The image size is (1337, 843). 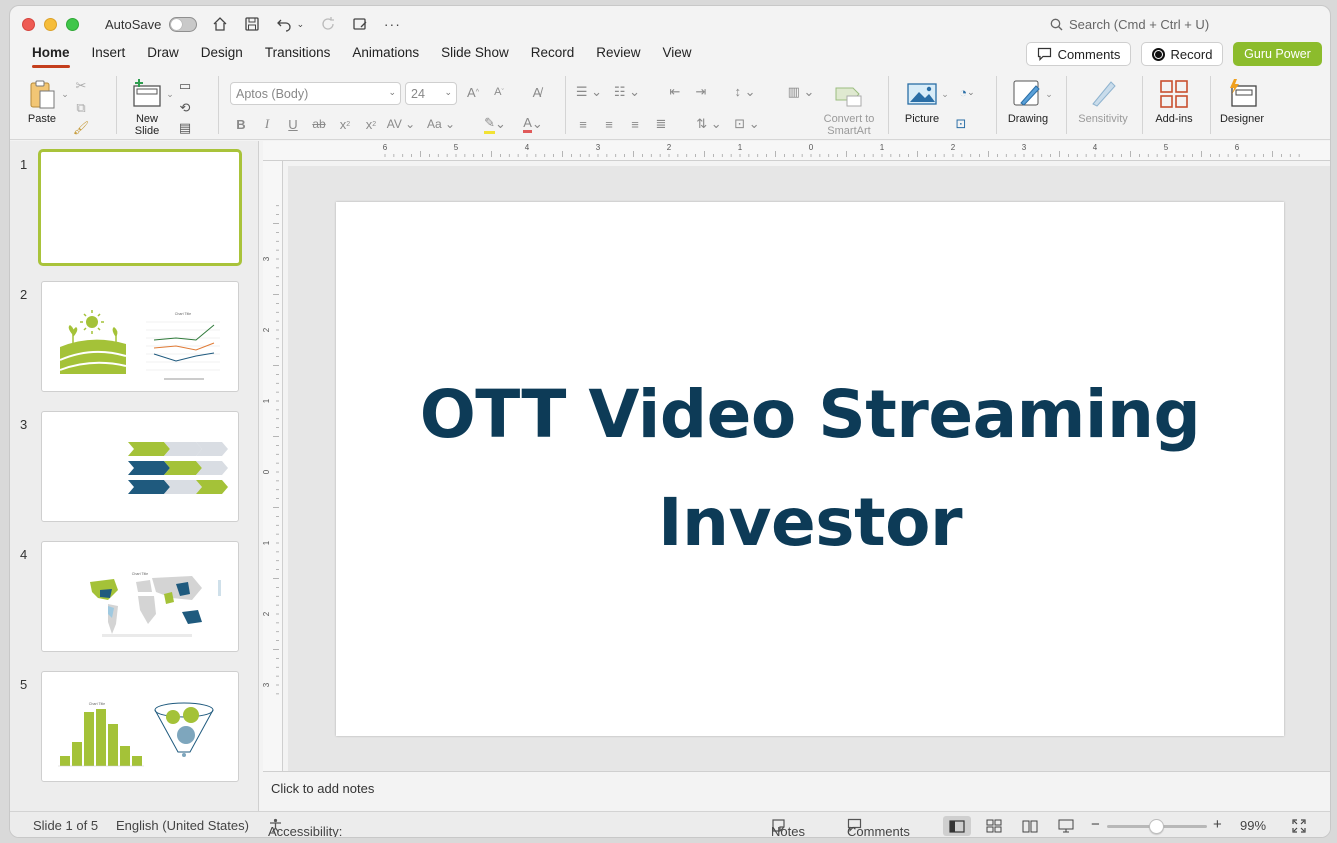 I want to click on decrease-indent-icon: ⇤, so click(x=675, y=92).